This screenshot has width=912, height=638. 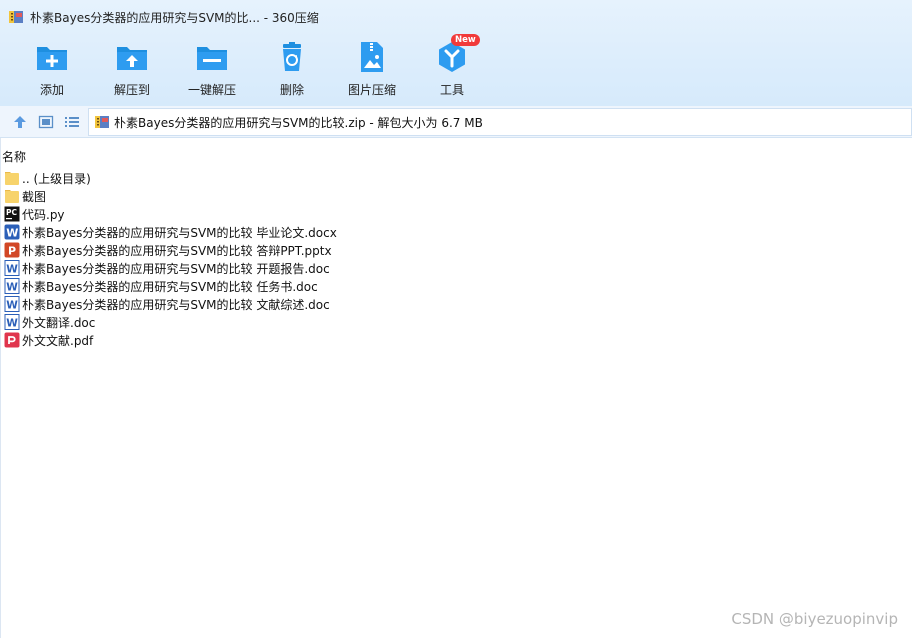 What do you see at coordinates (176, 304) in the screenshot?
I see `file-name: 朴素Bayes分类器的应用研究与SVM的比较 文献综述.doc` at bounding box center [176, 304].